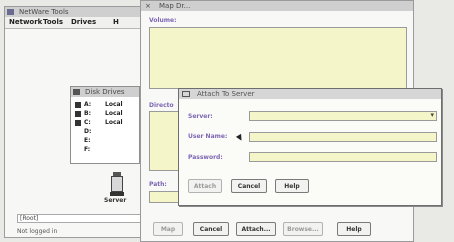 The height and width of the screenshot is (242, 454). I want to click on list-item: A: Local, so click(106, 105).